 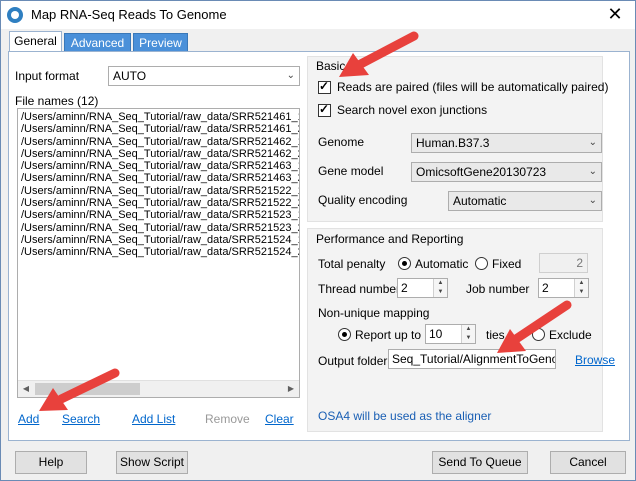 What do you see at coordinates (442, 264) in the screenshot?
I see `penalty-automatic-label: Automatic` at bounding box center [442, 264].